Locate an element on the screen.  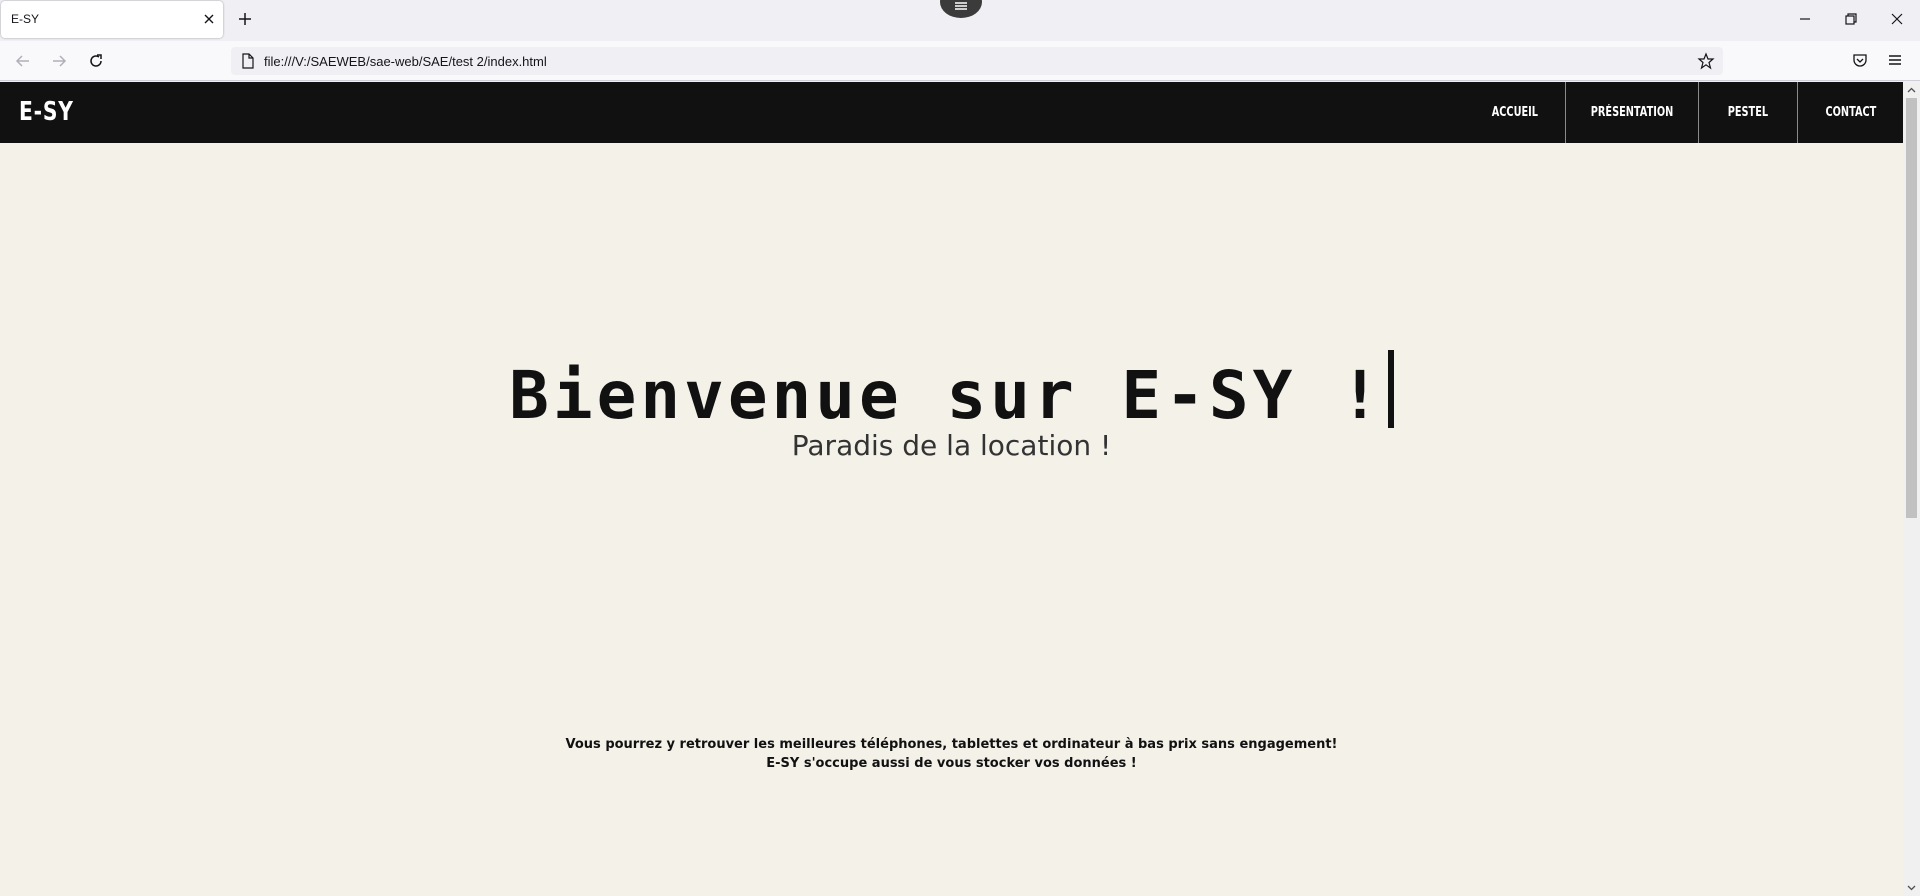
forward-arrow-icon is located at coordinates (59, 61).